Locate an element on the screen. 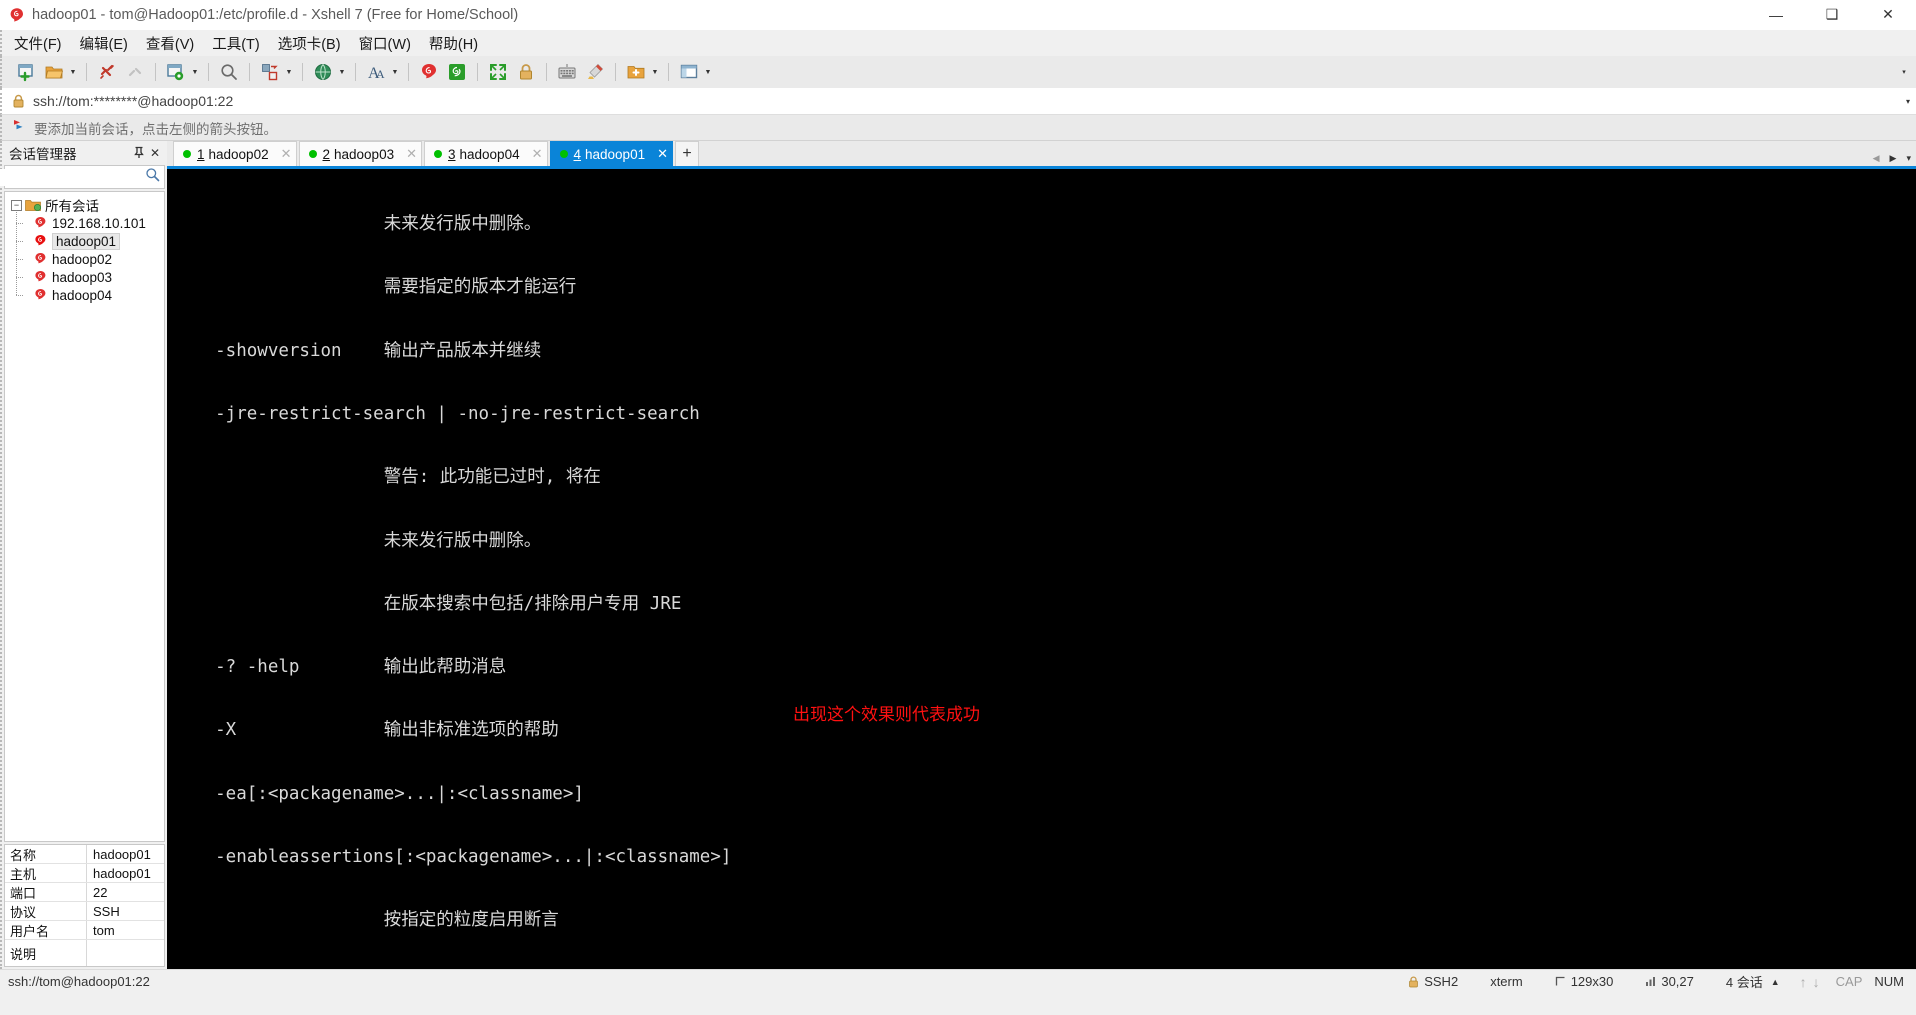  status-protocol: SSH2 is located at coordinates (1433, 981).